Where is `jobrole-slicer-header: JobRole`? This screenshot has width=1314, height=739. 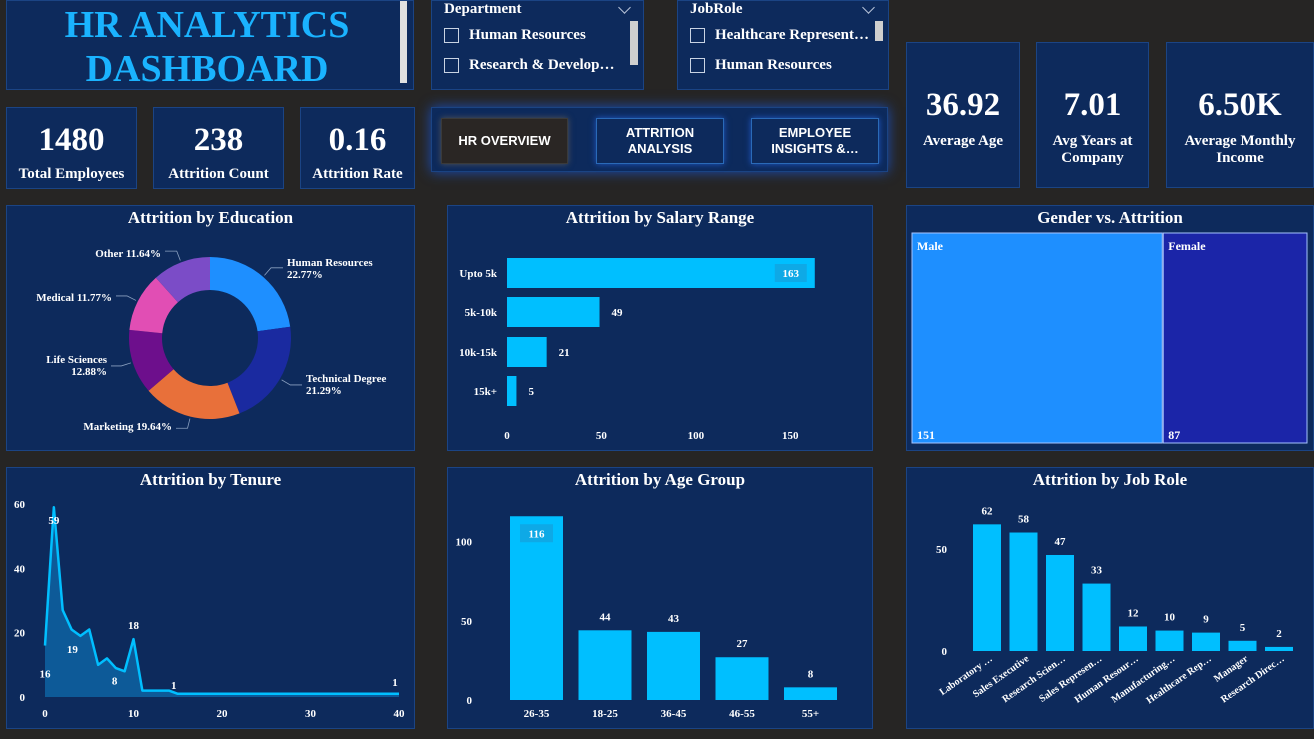
jobrole-slicer-header: JobRole is located at coordinates (716, 9).